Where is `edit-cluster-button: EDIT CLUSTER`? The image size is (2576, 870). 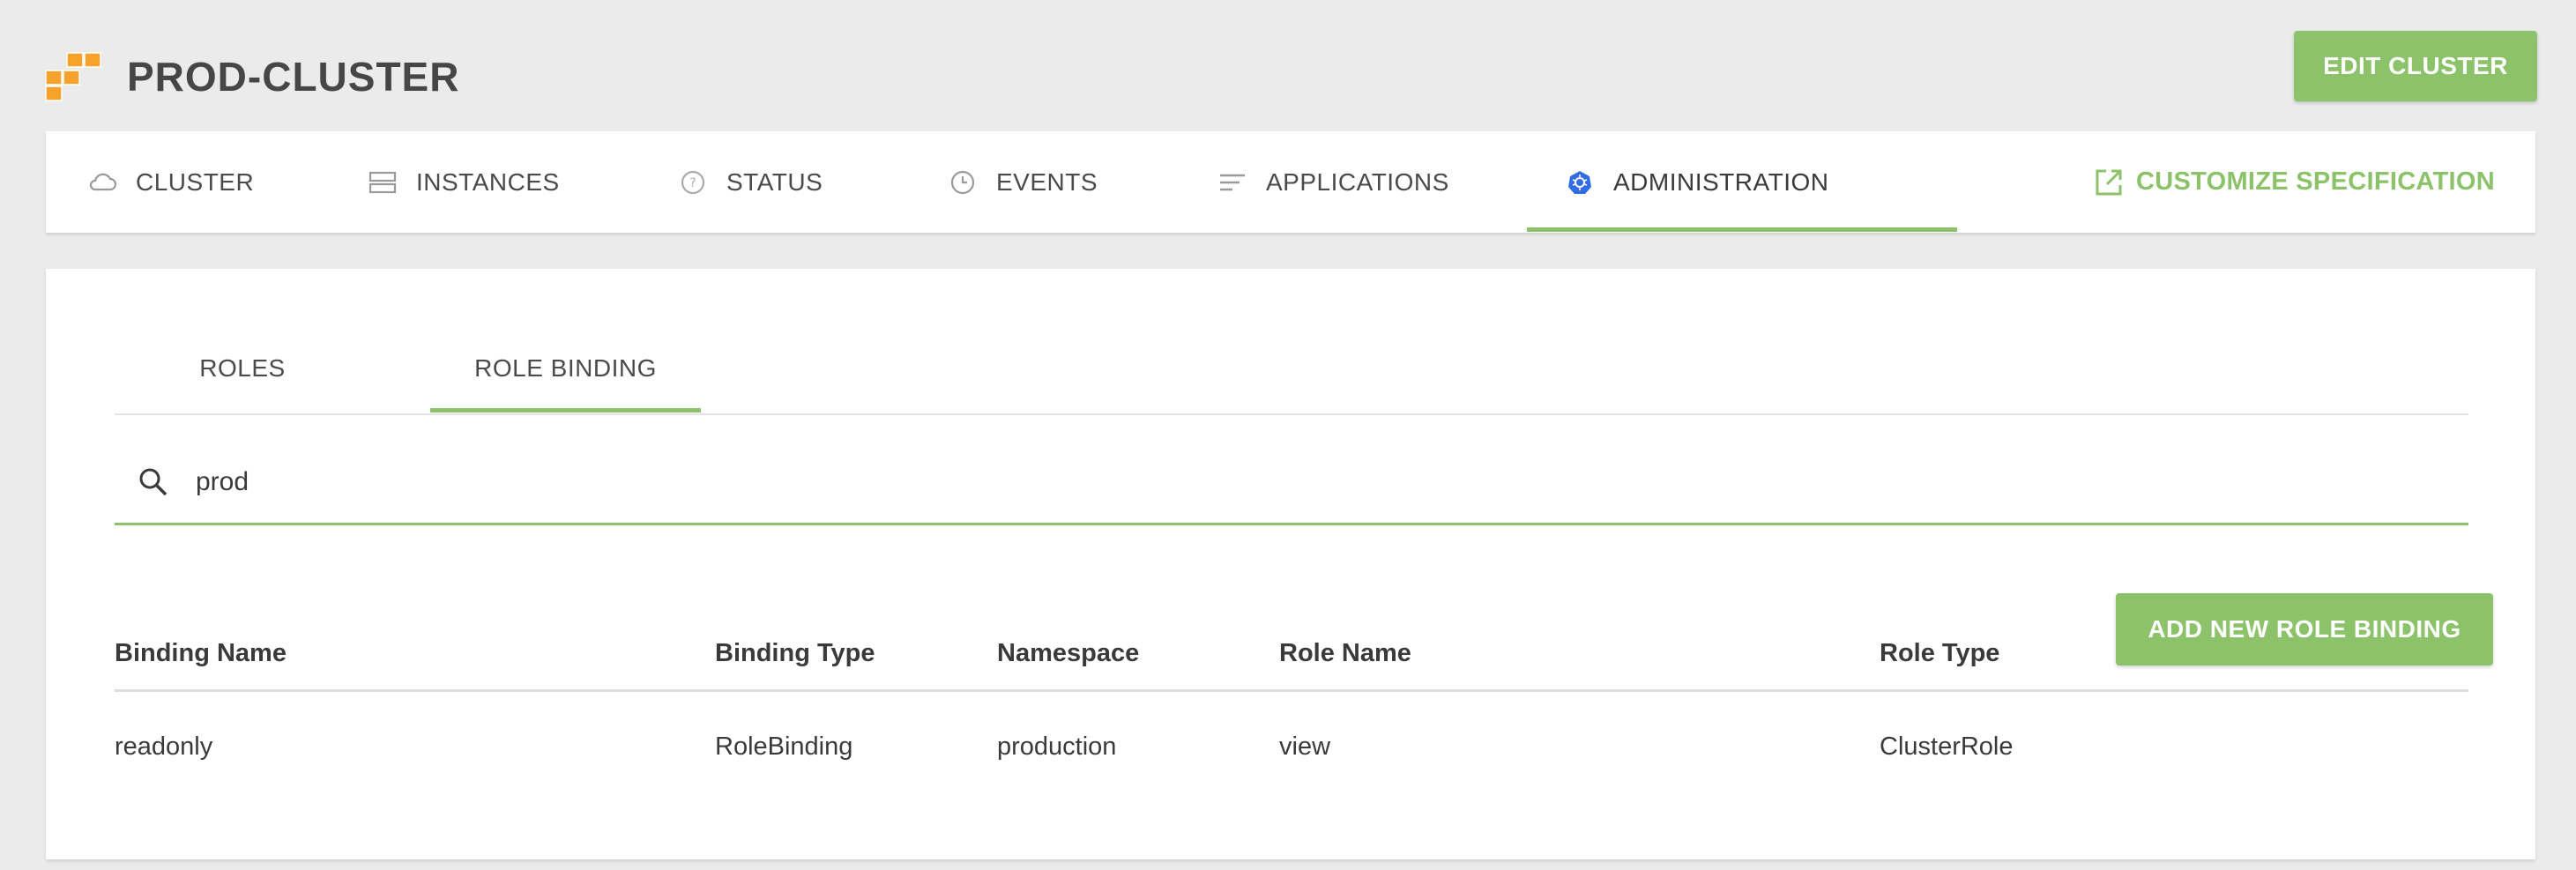 edit-cluster-button: EDIT CLUSTER is located at coordinates (2416, 66).